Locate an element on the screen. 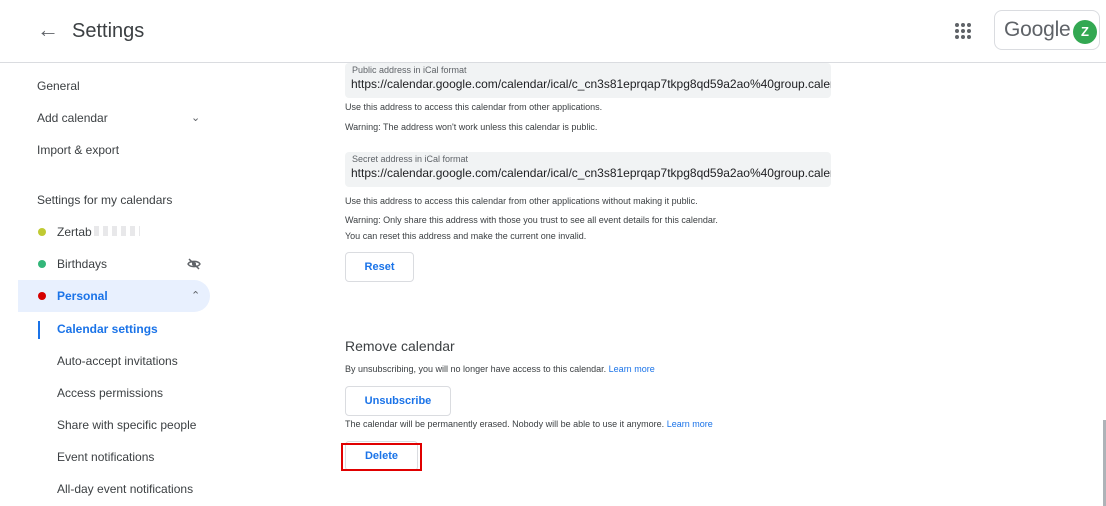 This screenshot has width=1106, height=506. chevron-up-icon: ⌃ is located at coordinates (195, 295).